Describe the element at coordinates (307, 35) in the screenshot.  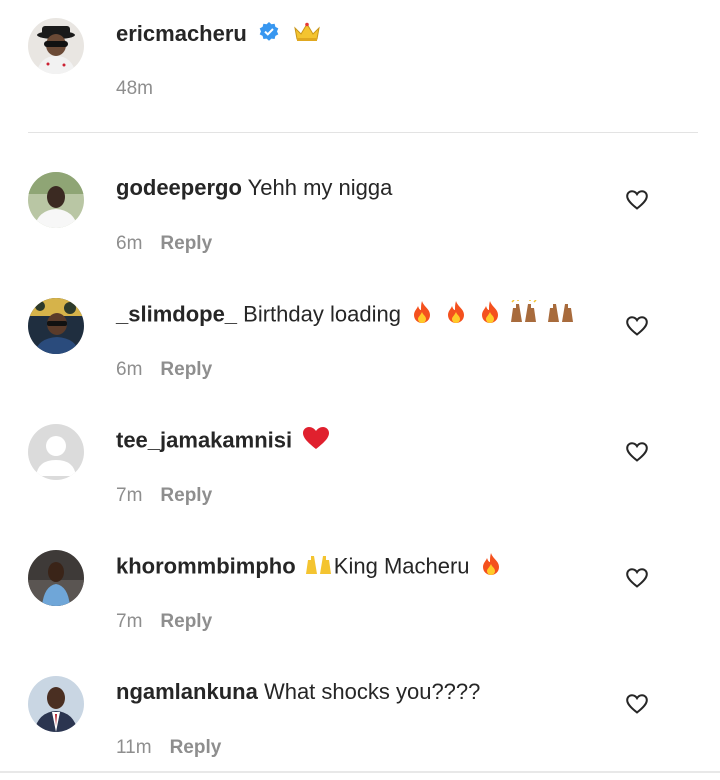
I see `crown-icon` at that location.